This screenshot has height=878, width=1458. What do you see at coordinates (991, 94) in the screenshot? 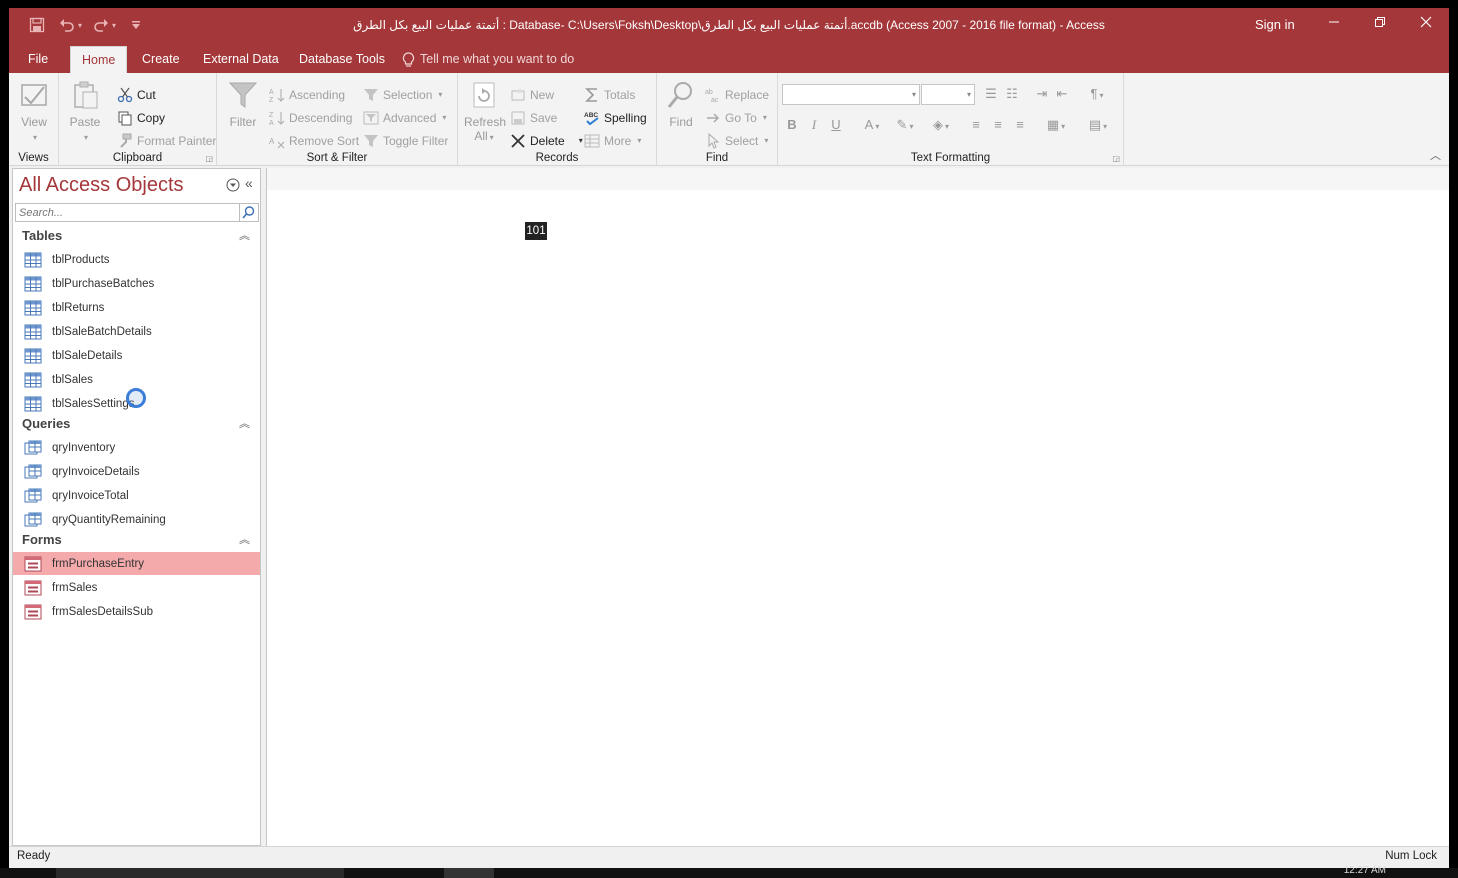
I see `bullets-icon: ☰` at bounding box center [991, 94].